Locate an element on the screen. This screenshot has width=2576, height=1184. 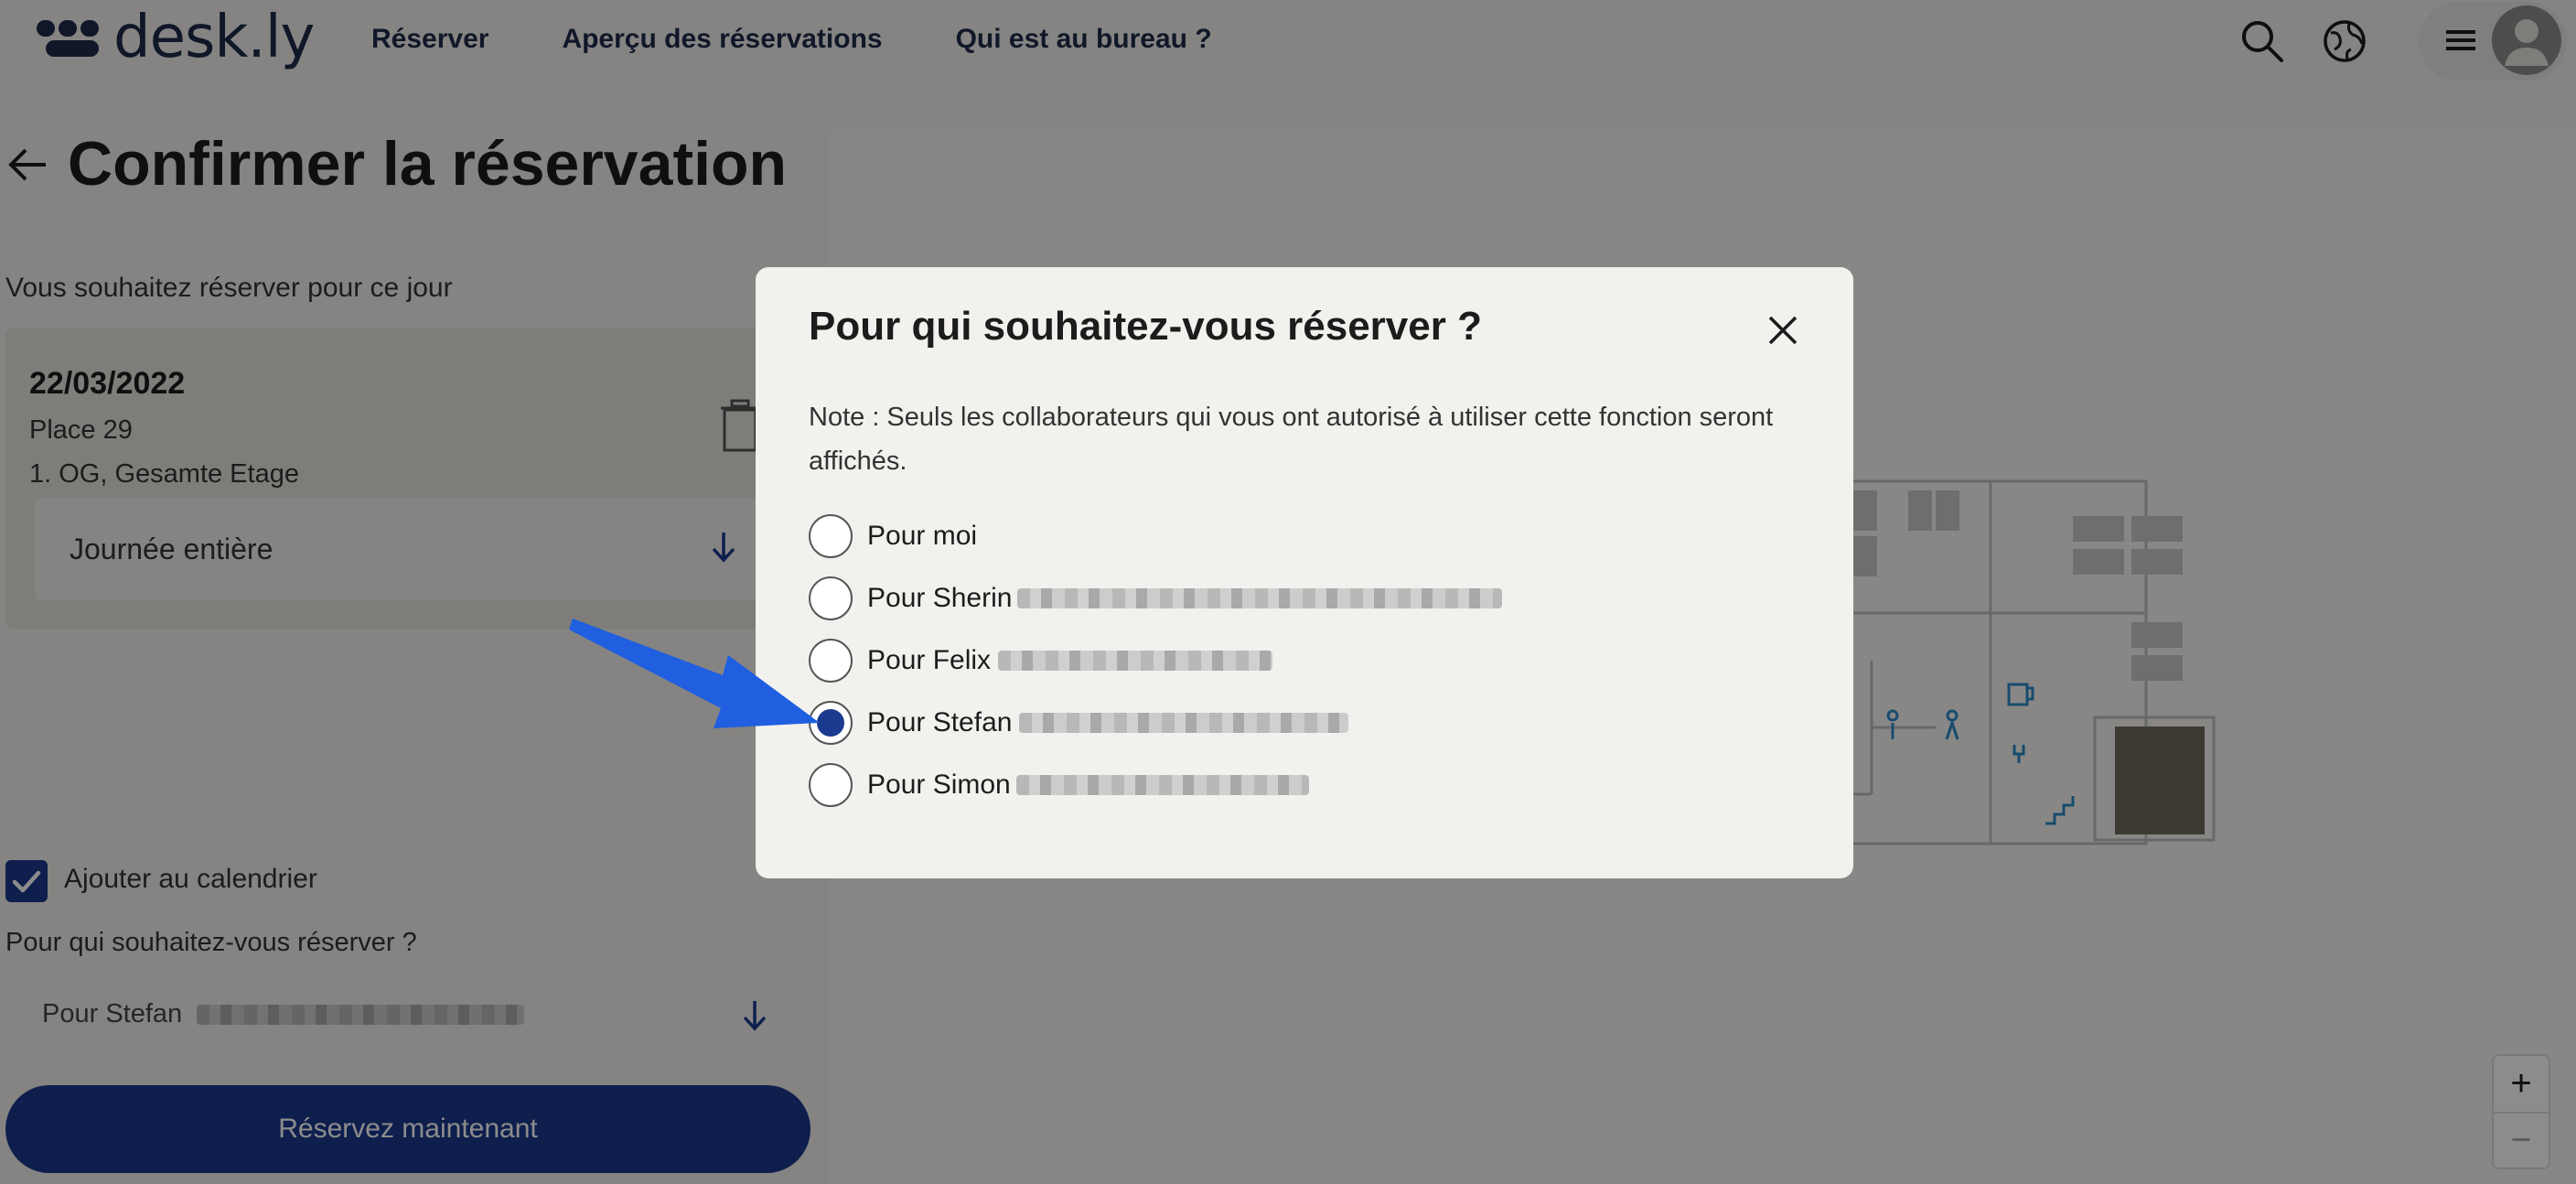
option-for-felix: Pour Felix is located at coordinates (1041, 661).